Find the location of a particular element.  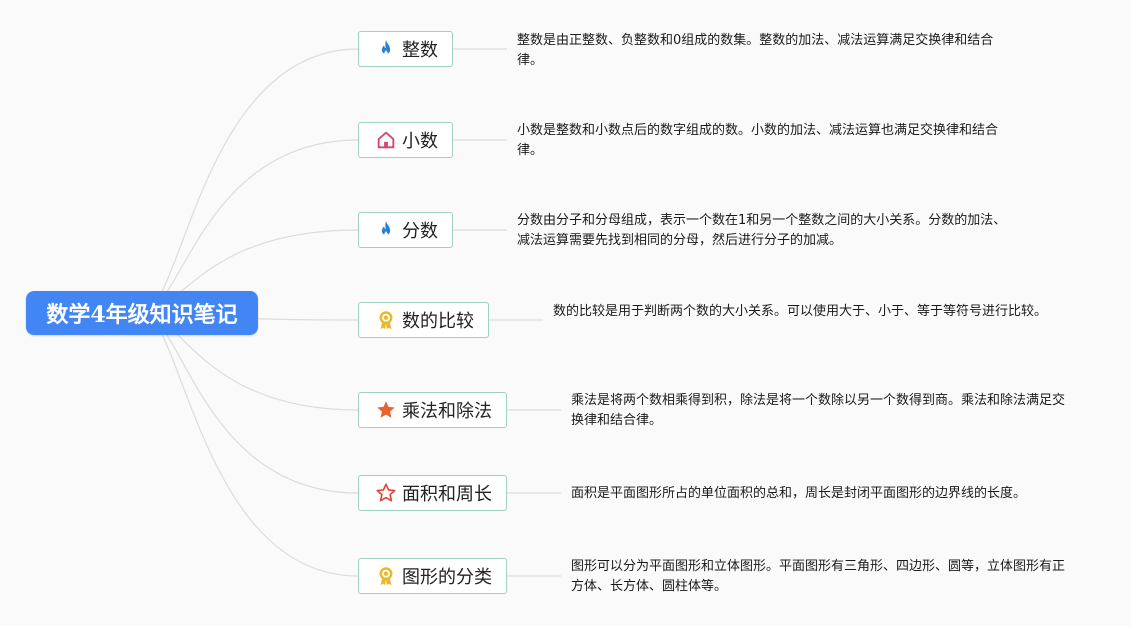

topic-multiplication-division: 乘法和除法 is located at coordinates (432, 410).